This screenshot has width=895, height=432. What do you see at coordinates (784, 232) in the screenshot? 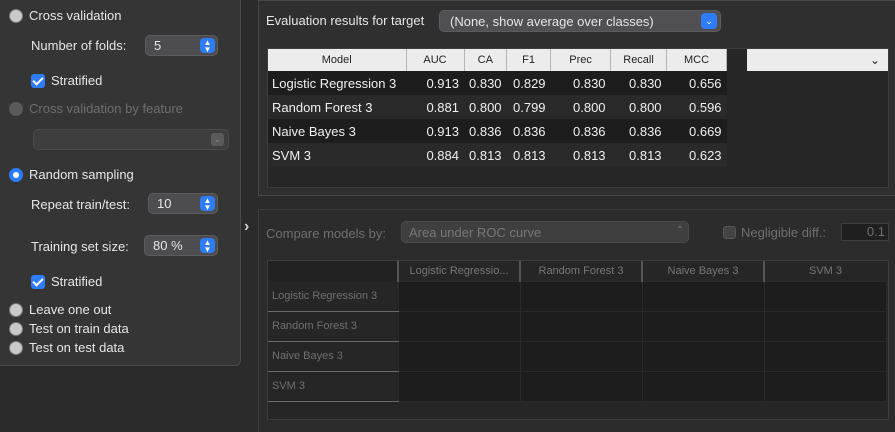
I see `negligible-diff-label: Negligible diff.:` at bounding box center [784, 232].